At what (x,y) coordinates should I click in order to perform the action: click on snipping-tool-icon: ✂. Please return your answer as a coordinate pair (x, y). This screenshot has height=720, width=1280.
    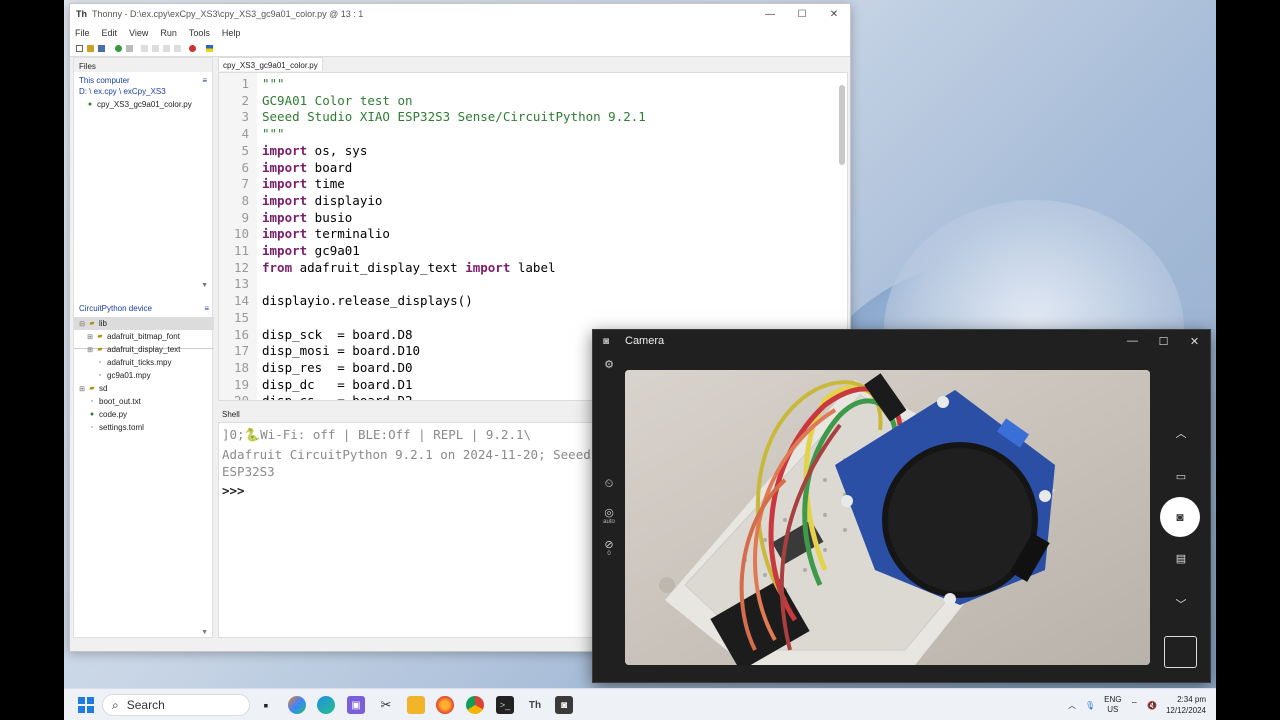
    Looking at the image, I should click on (386, 705).